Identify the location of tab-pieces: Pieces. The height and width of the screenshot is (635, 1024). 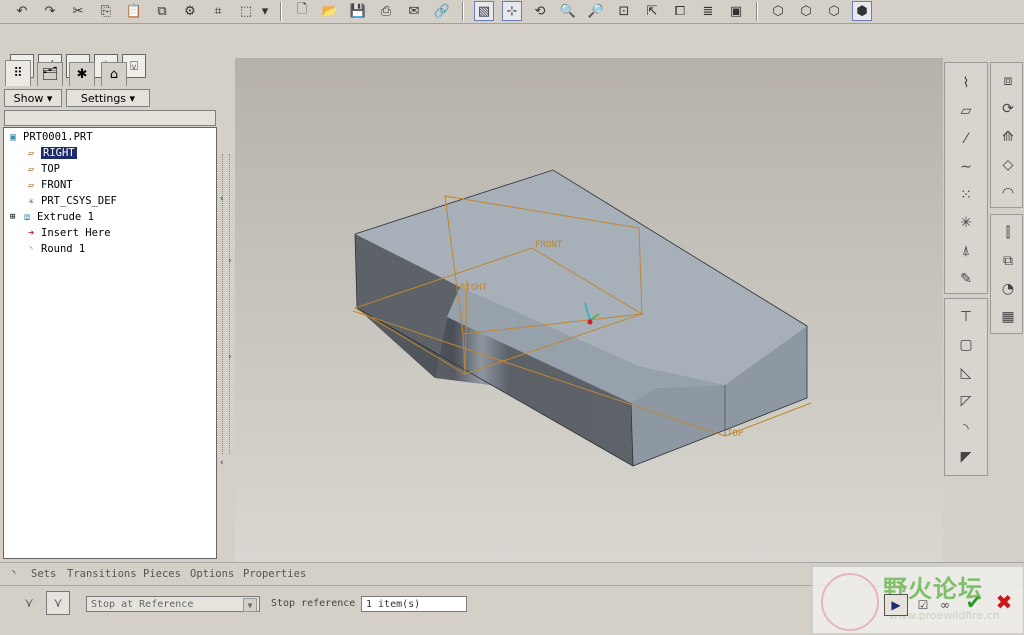
(162, 574).